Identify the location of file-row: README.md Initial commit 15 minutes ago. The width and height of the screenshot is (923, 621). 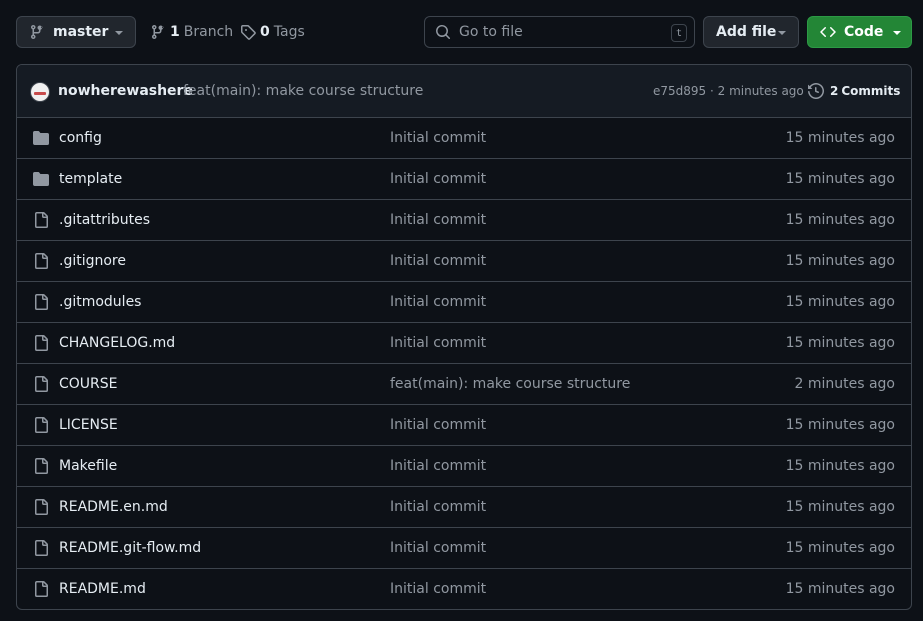
(464, 589).